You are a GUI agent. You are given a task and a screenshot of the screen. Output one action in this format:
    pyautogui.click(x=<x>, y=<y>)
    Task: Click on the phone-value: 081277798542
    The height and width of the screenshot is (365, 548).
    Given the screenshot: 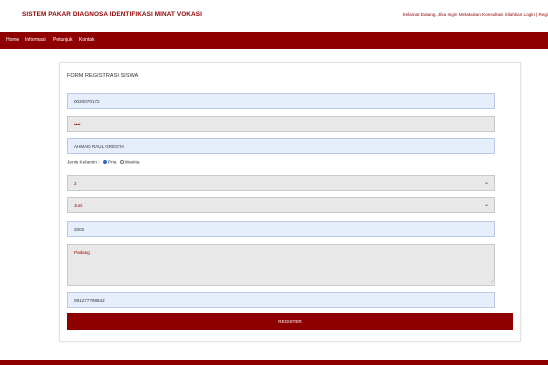 What is the action you would take?
    pyautogui.click(x=89, y=300)
    